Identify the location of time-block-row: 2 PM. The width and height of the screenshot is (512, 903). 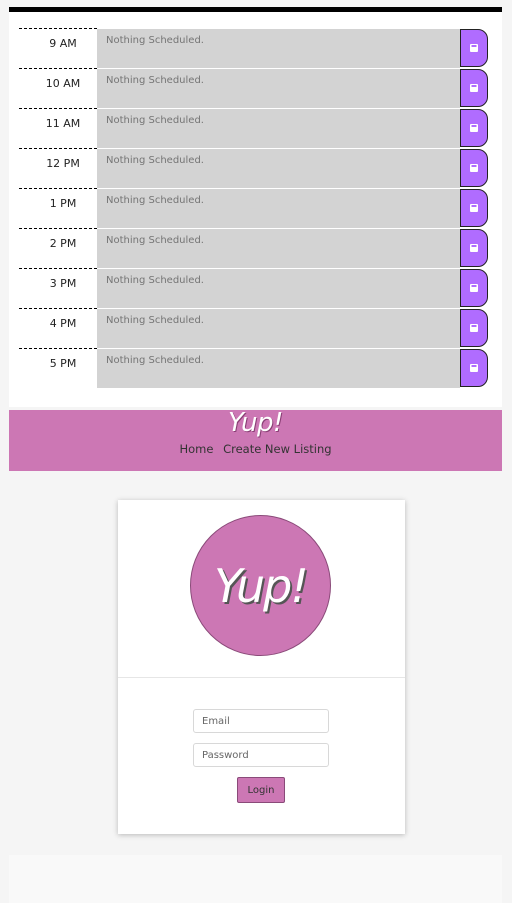
(255, 248).